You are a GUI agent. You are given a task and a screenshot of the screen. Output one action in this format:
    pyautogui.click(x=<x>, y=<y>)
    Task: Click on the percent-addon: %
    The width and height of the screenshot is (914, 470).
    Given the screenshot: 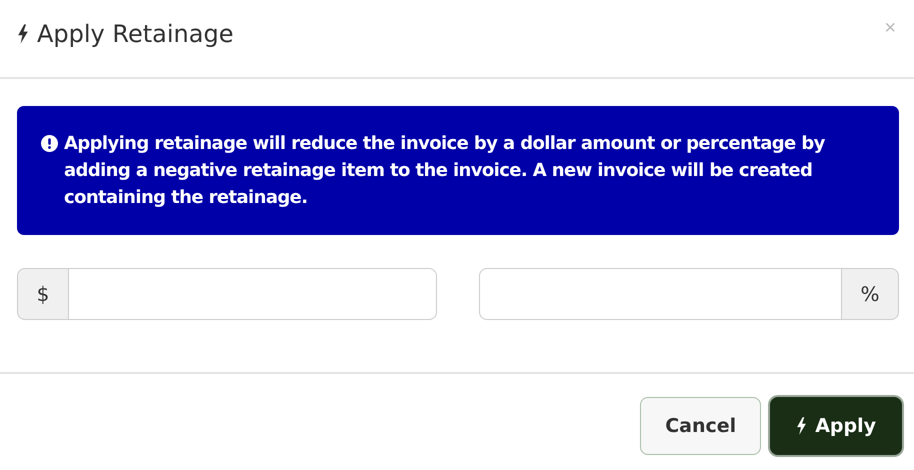 What is the action you would take?
    pyautogui.click(x=870, y=294)
    